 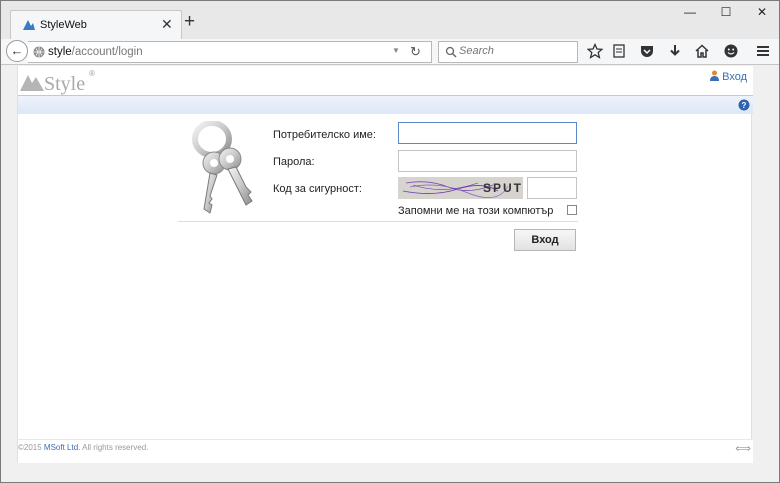 I want to click on smiley-icon, so click(x=731, y=51).